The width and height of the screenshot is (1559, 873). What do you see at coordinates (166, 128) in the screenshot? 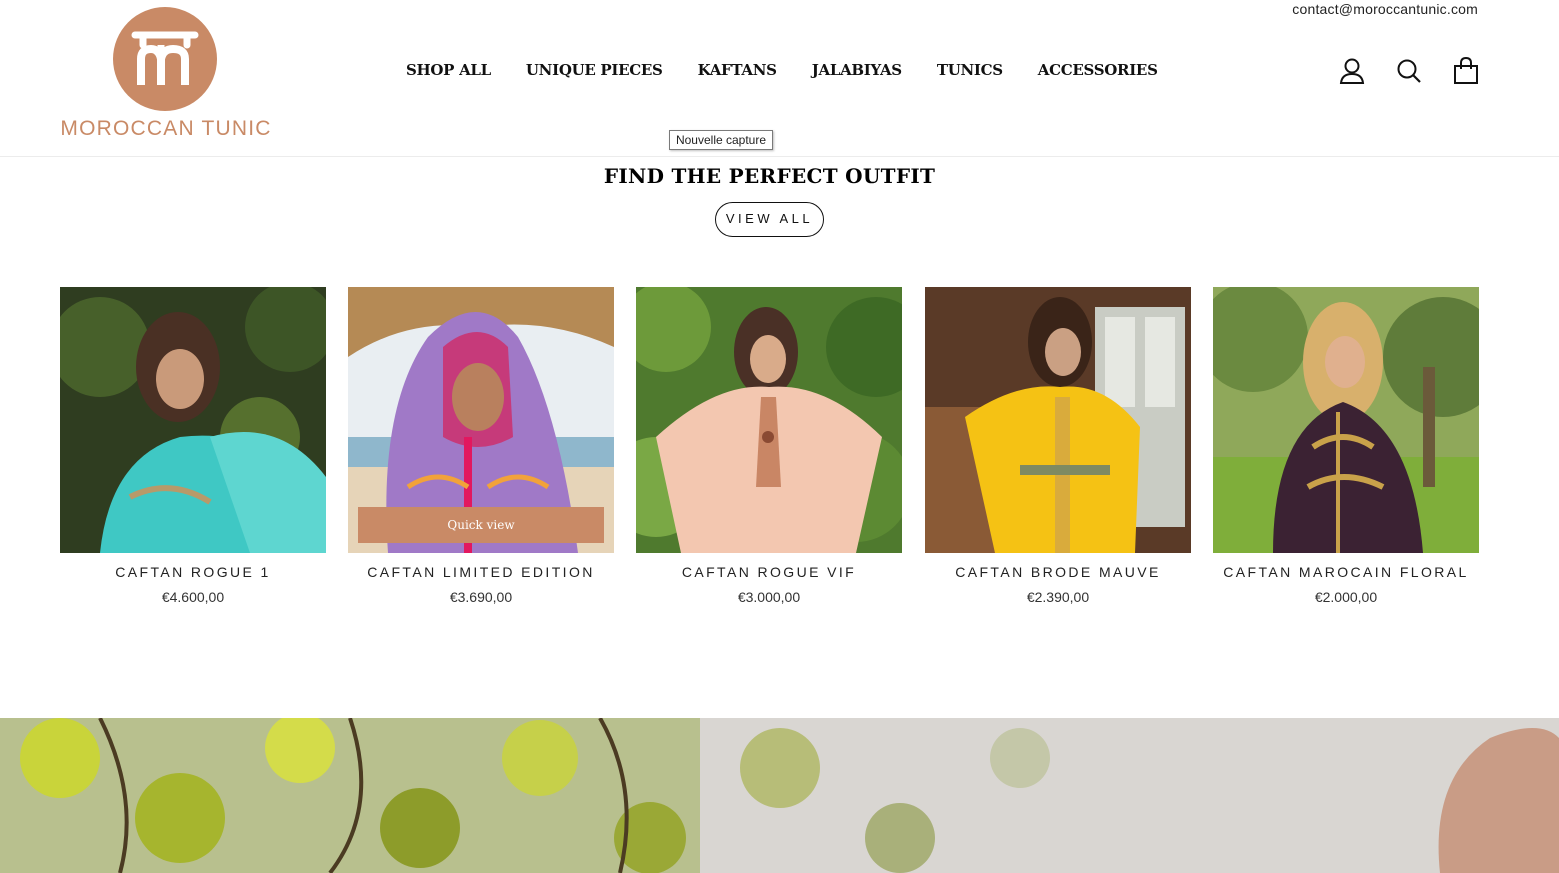
I see `brand-name: MOROCCAN TUNIC` at bounding box center [166, 128].